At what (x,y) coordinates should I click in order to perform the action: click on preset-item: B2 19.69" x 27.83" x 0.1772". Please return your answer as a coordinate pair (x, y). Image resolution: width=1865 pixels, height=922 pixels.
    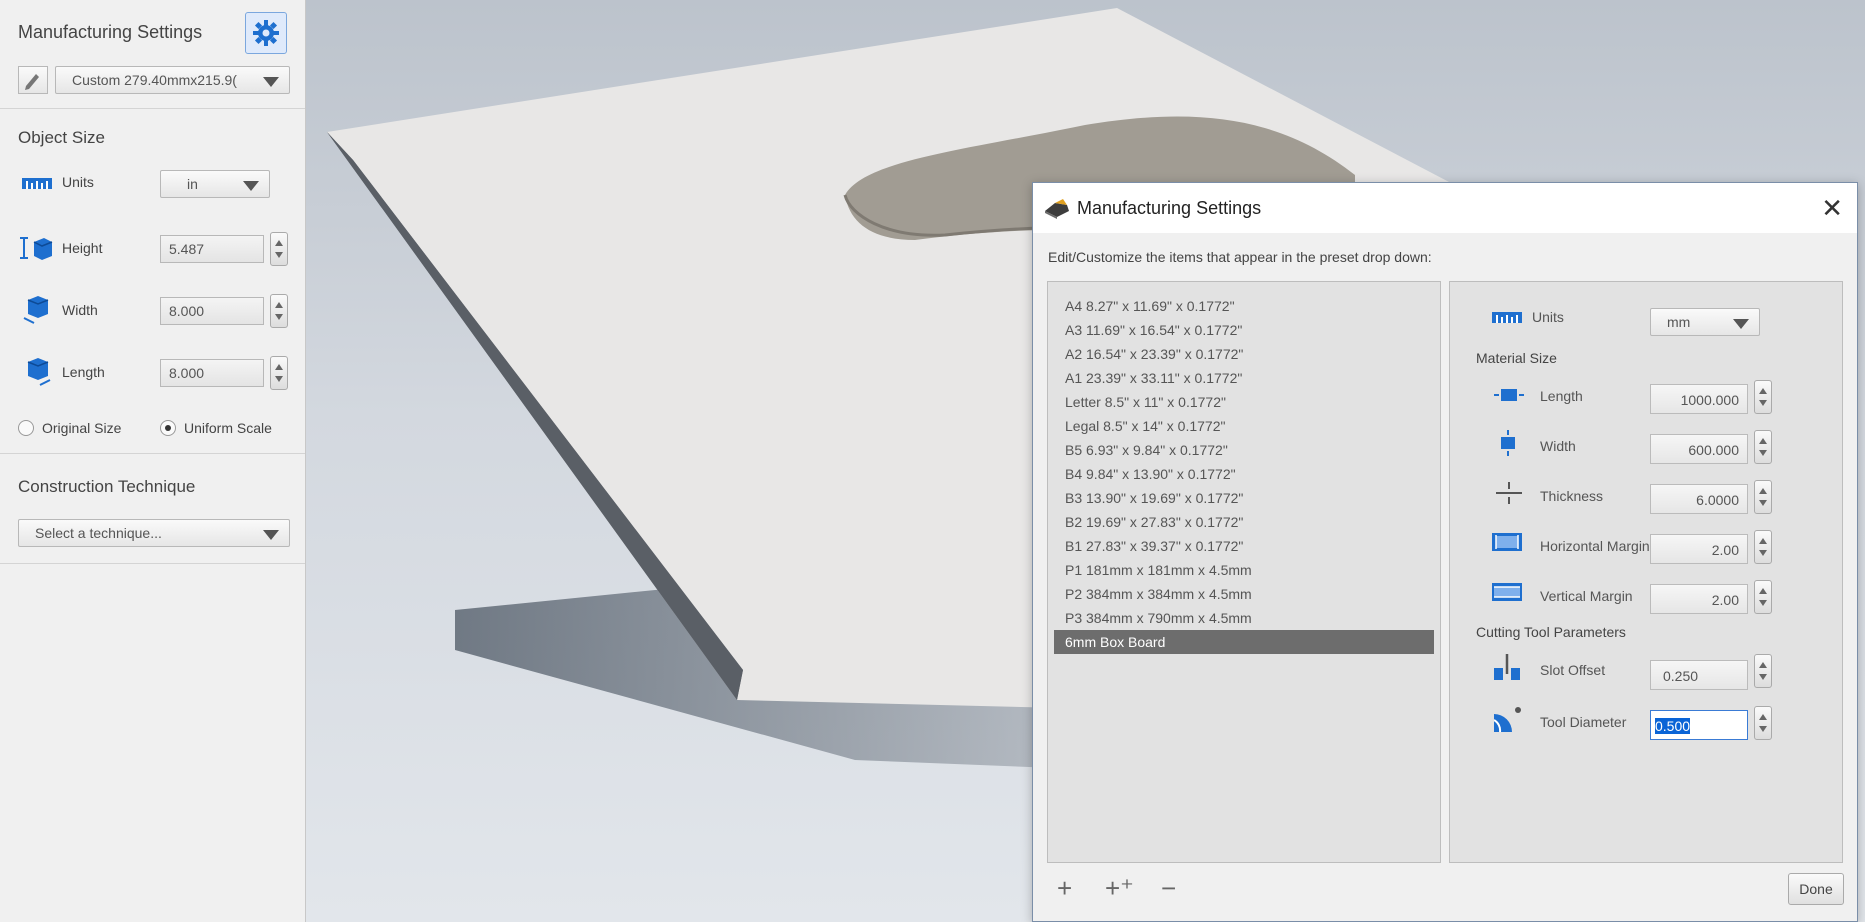
    Looking at the image, I should click on (1244, 522).